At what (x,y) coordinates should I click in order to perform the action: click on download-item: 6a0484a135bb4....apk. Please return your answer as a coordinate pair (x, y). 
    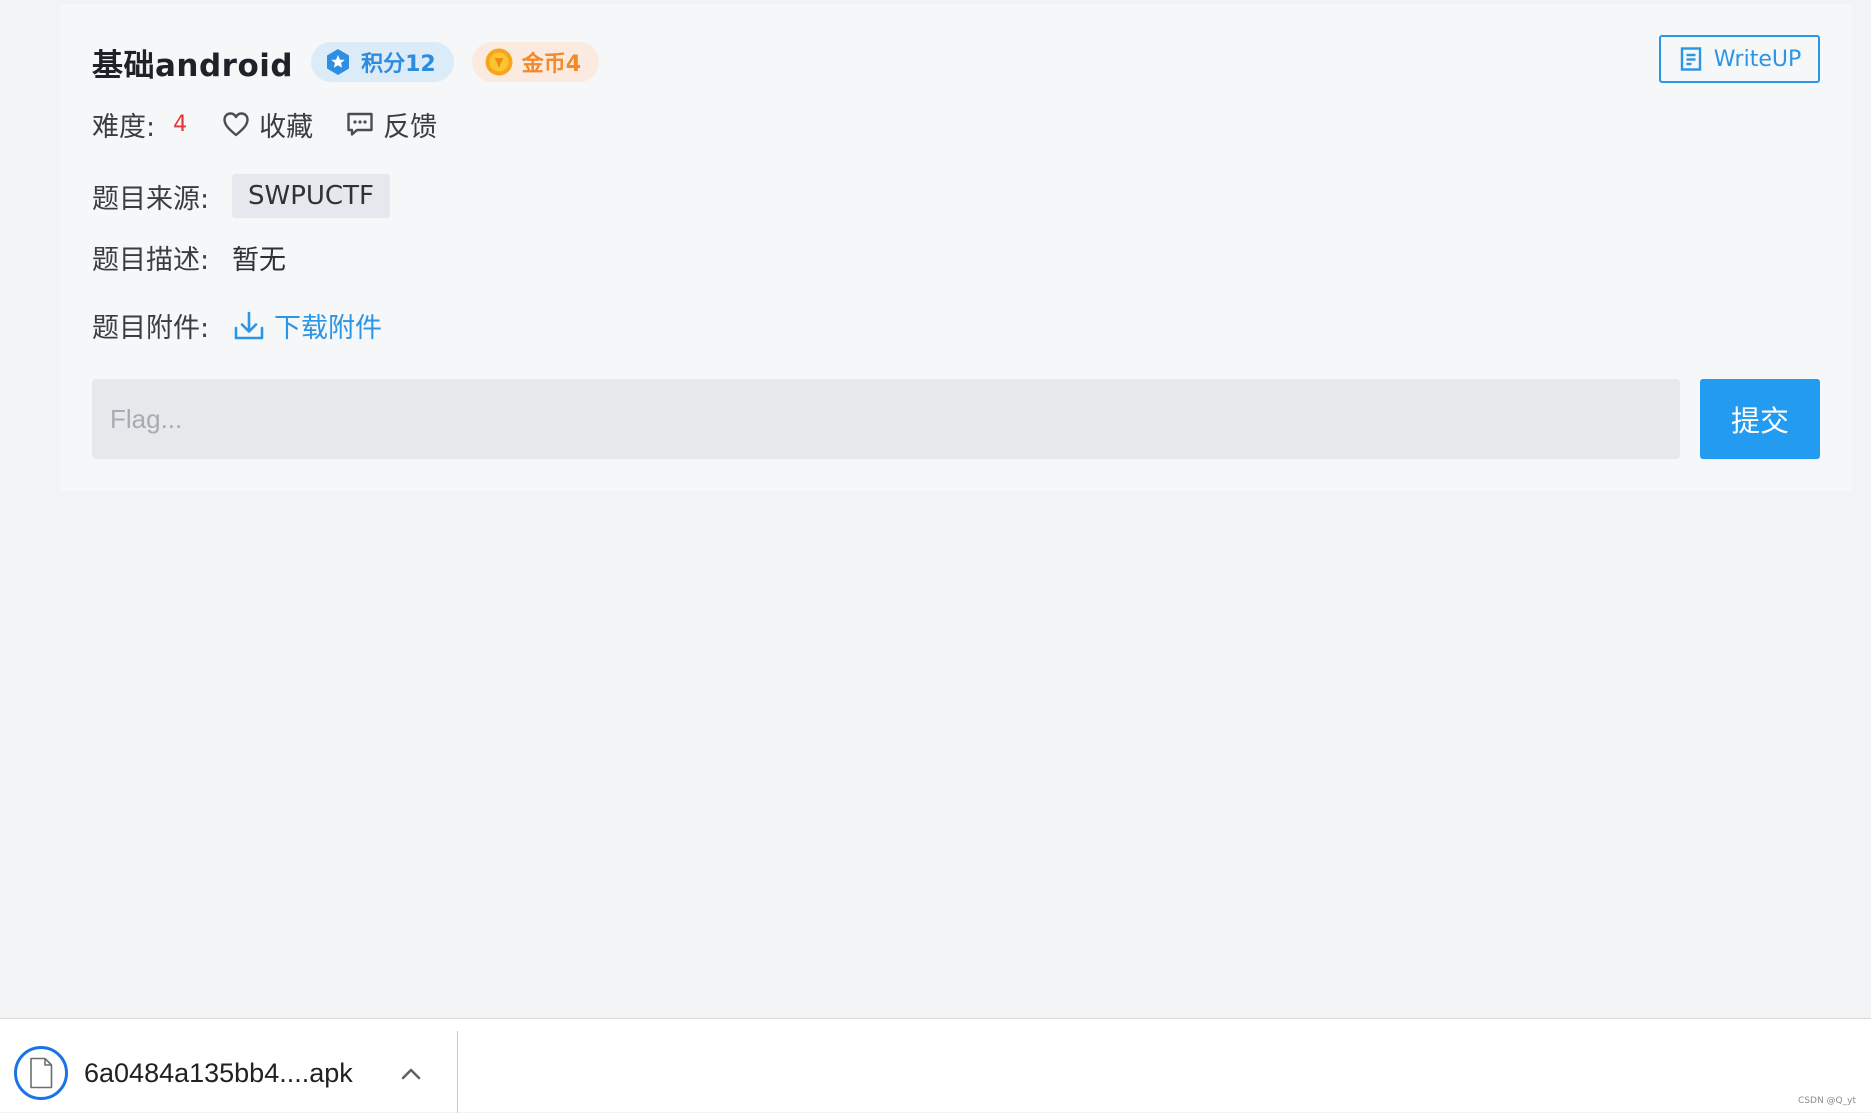
    Looking at the image, I should click on (183, 1073).